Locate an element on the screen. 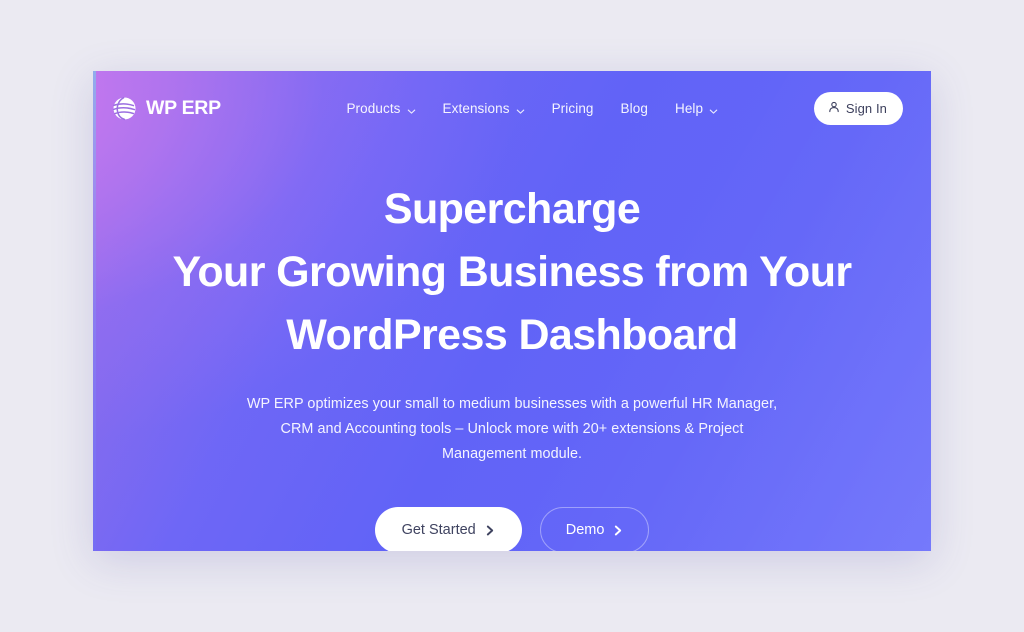 The image size is (1024, 632). headline-line-2: Your Growing Business from Your is located at coordinates (512, 271).